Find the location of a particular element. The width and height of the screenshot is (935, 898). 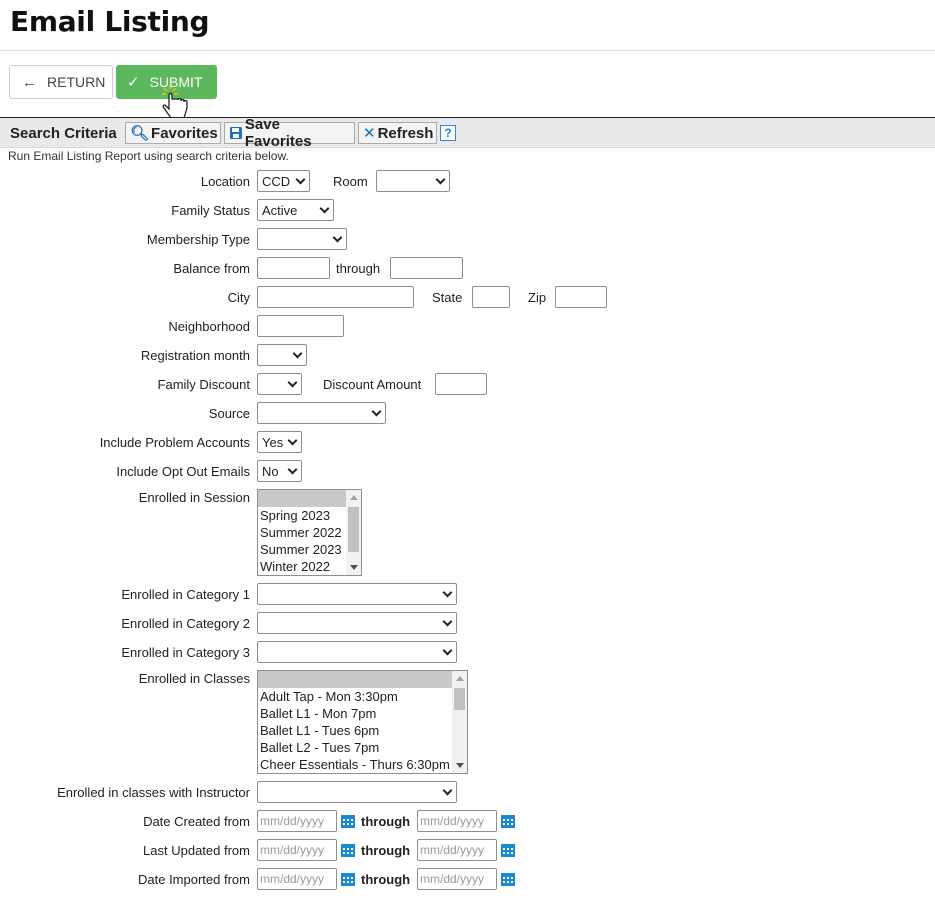

last-updated-through-input: mm/dd/yyyy is located at coordinates (457, 850).